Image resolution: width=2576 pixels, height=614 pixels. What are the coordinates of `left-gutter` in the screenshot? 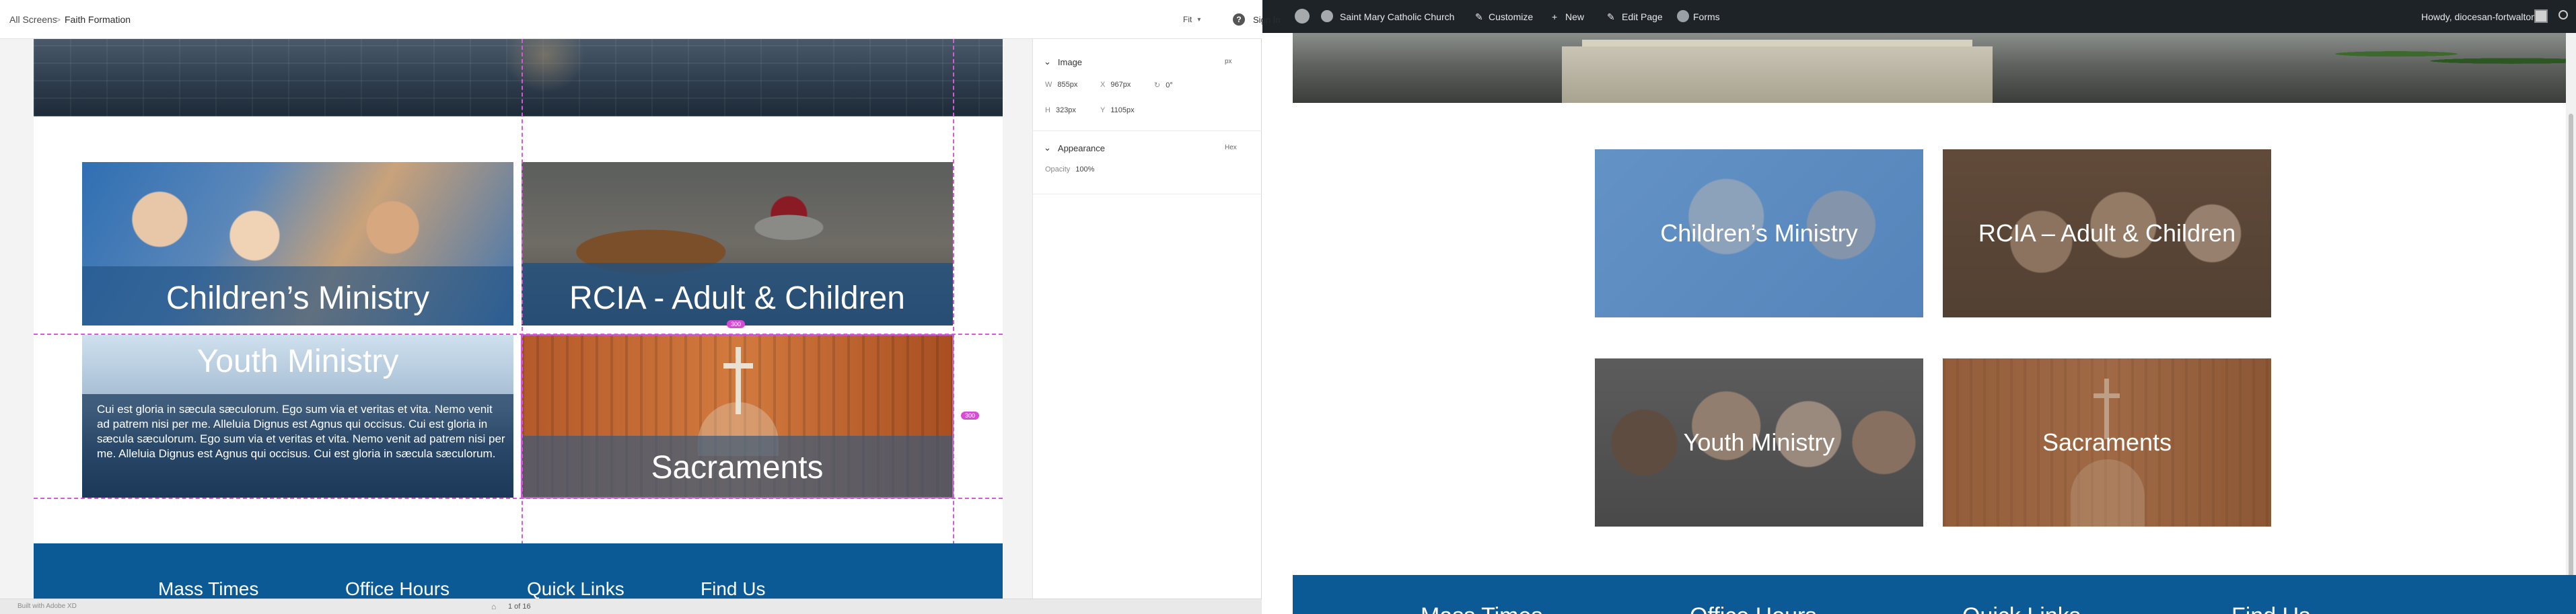 It's located at (1277, 323).